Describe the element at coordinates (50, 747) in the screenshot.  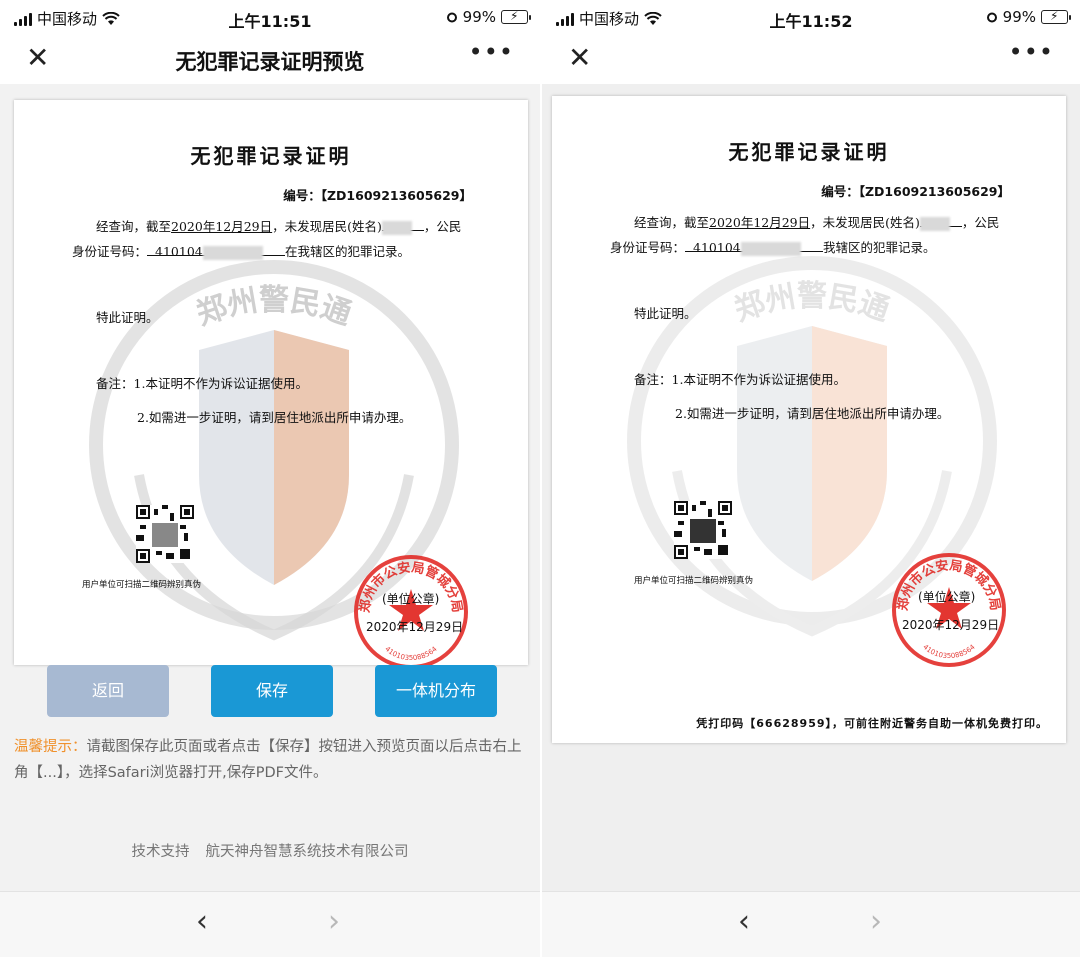
I see `tip-label: 温馨提示：` at that location.